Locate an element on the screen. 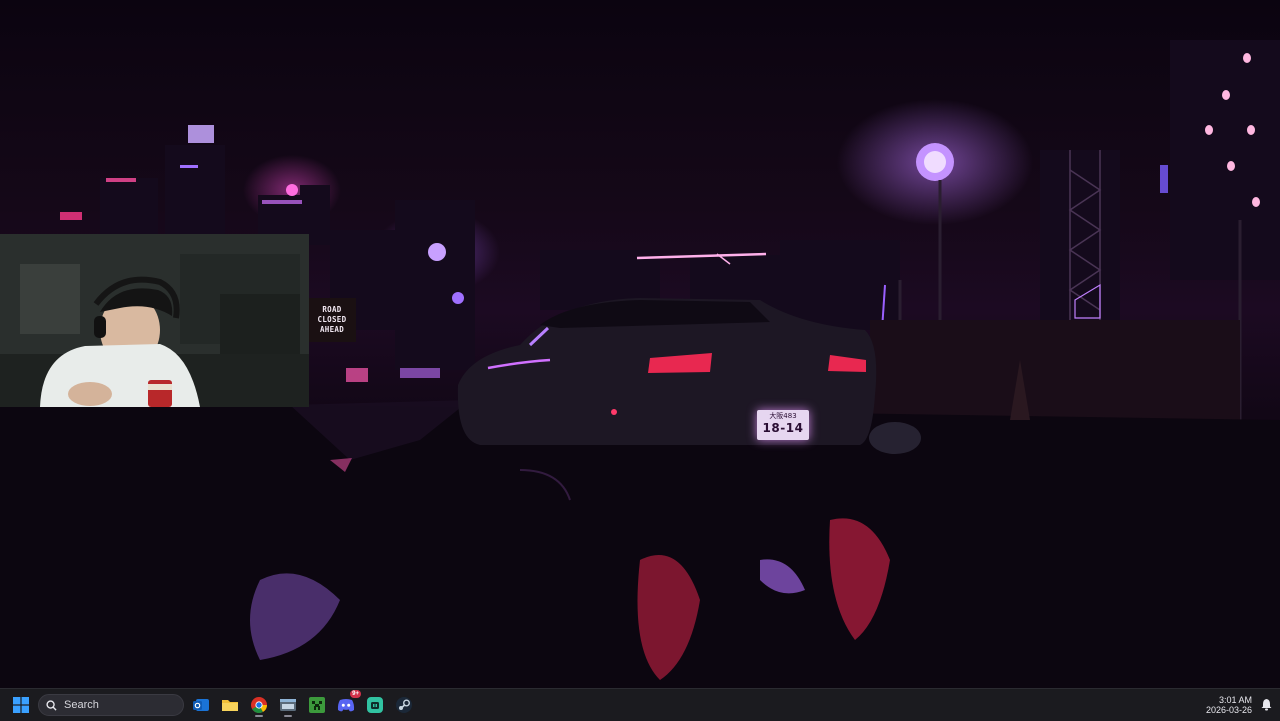 This screenshot has height=721, width=1280. taskbar-app-chrome is located at coordinates (259, 705).